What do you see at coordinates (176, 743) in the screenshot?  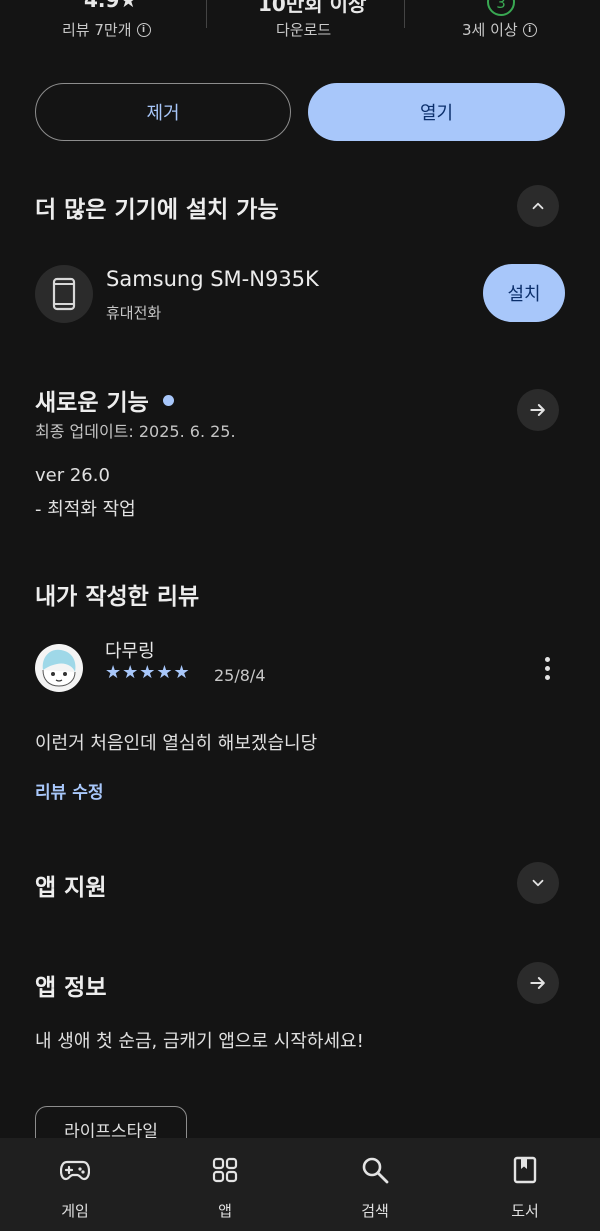 I see `review-body: 이런거 처음인데 열심히 해보겠습니당` at bounding box center [176, 743].